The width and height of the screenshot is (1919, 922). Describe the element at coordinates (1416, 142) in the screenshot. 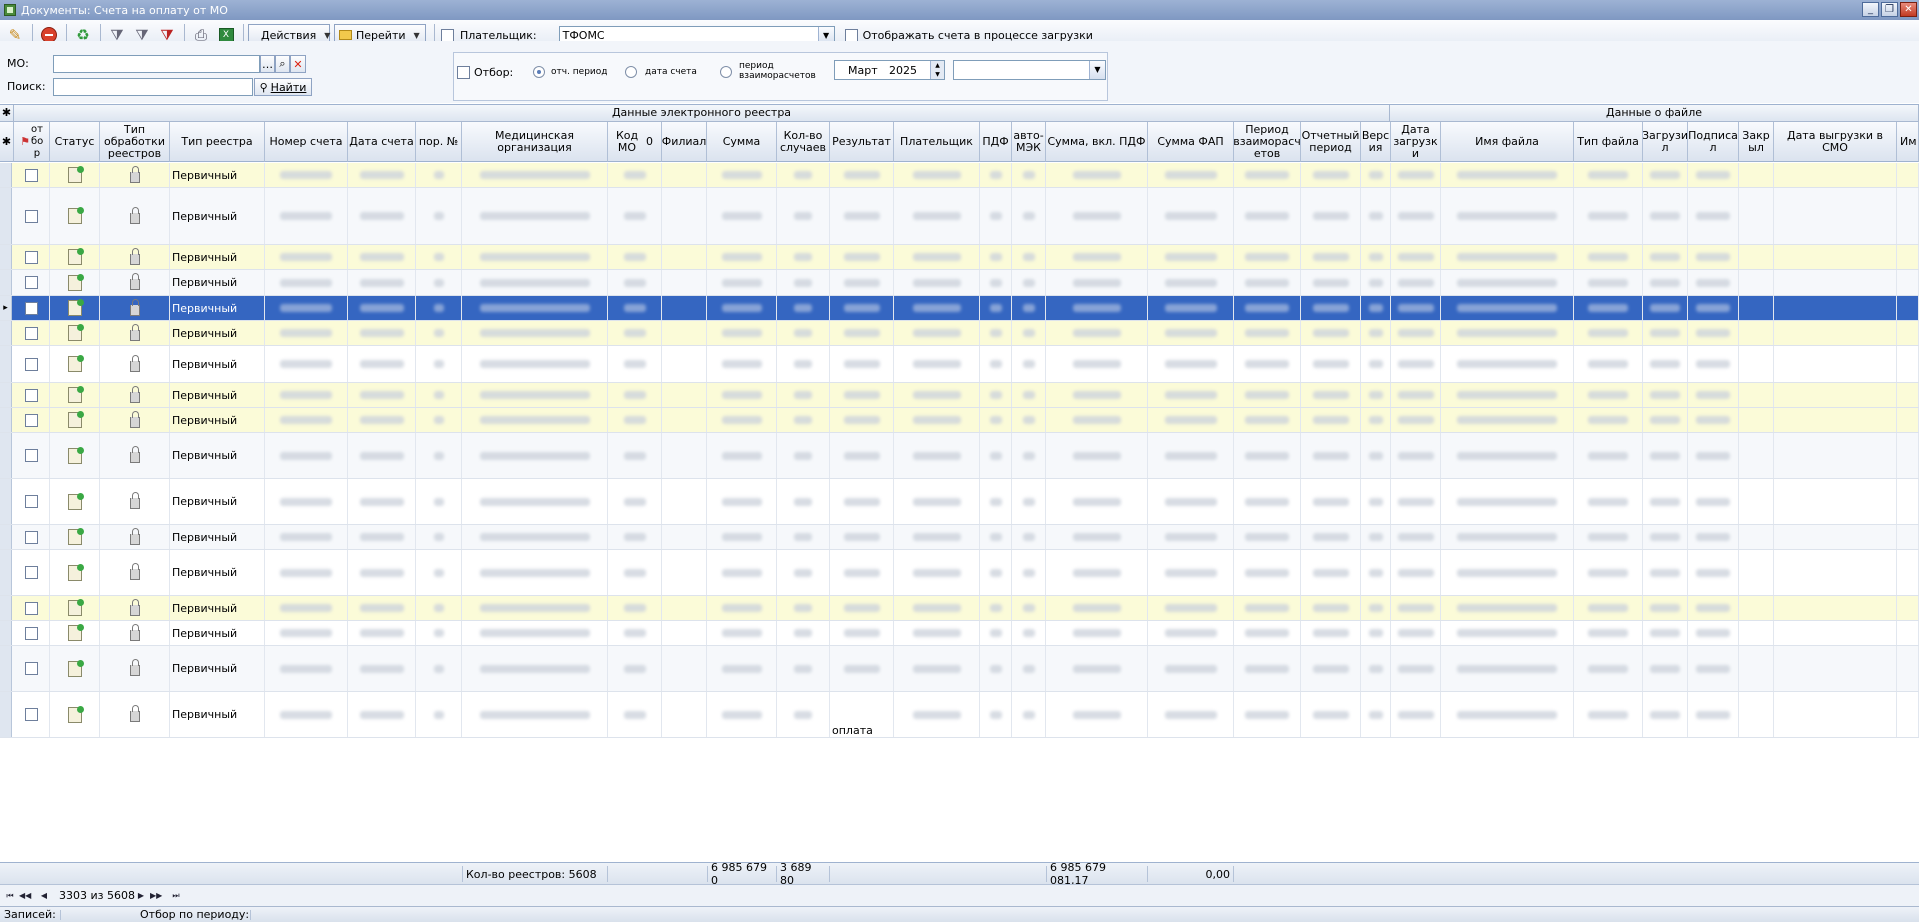

I see `col-load-date: Дата загрузк и` at that location.